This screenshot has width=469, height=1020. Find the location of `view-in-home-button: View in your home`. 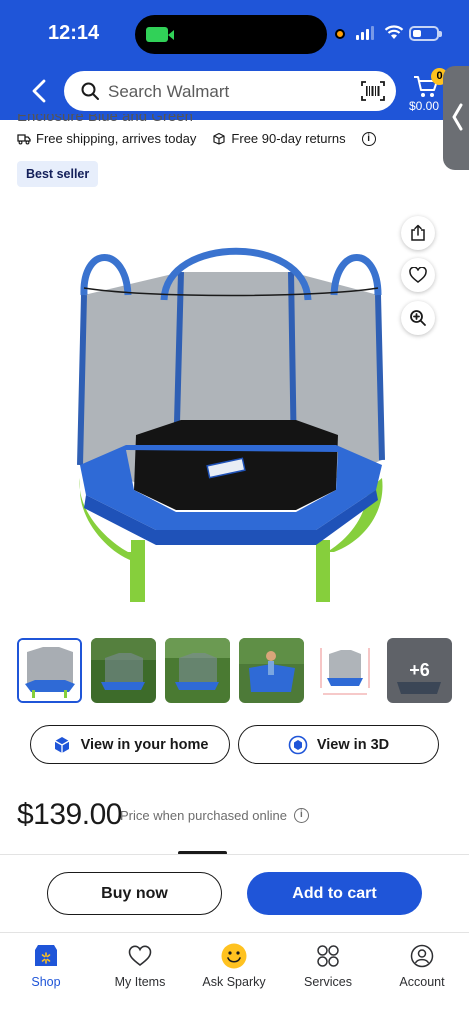

view-in-home-button: View in your home is located at coordinates (130, 744).